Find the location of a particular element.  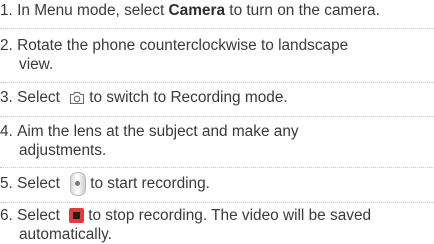

step-text-continued: view. is located at coordinates (36, 64).